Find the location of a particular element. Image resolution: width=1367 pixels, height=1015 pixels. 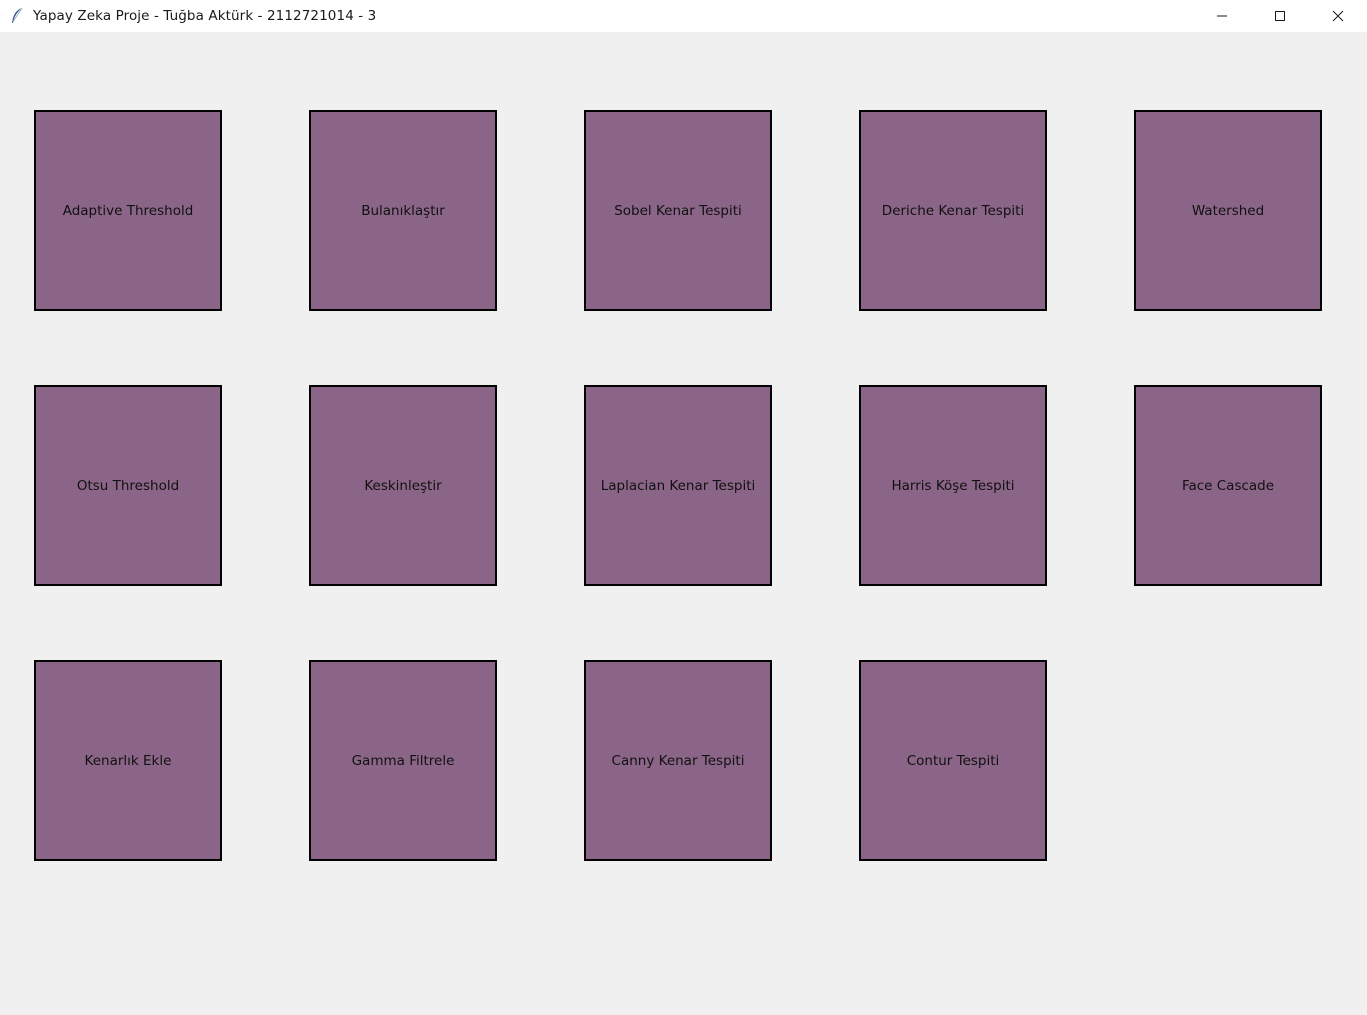

harris-kose-tespiti-button: Harris Köşe Tespiti is located at coordinates (953, 485).